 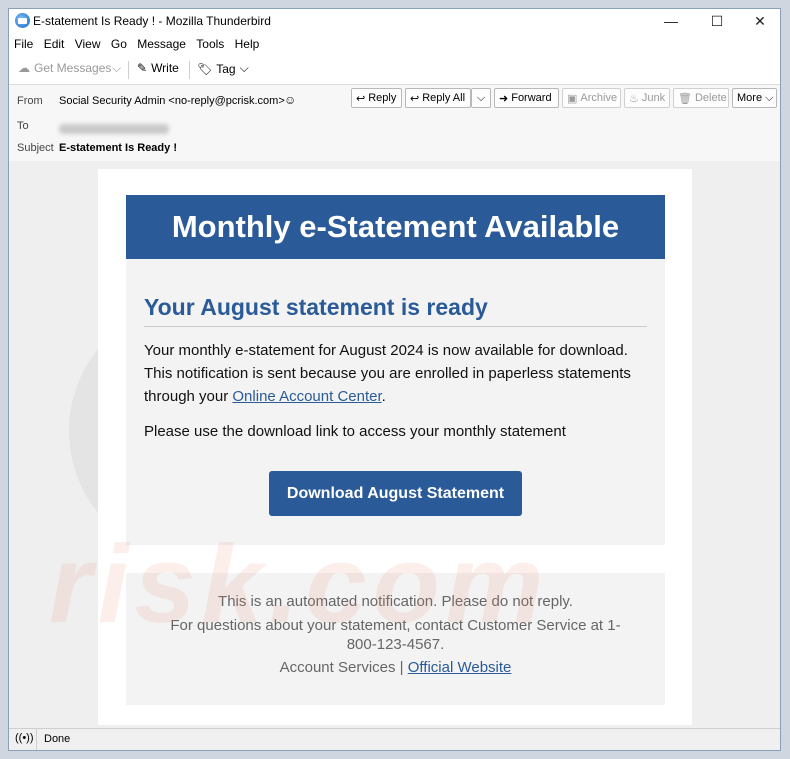 I want to click on pencil-icon: ✎, so click(x=142, y=68).